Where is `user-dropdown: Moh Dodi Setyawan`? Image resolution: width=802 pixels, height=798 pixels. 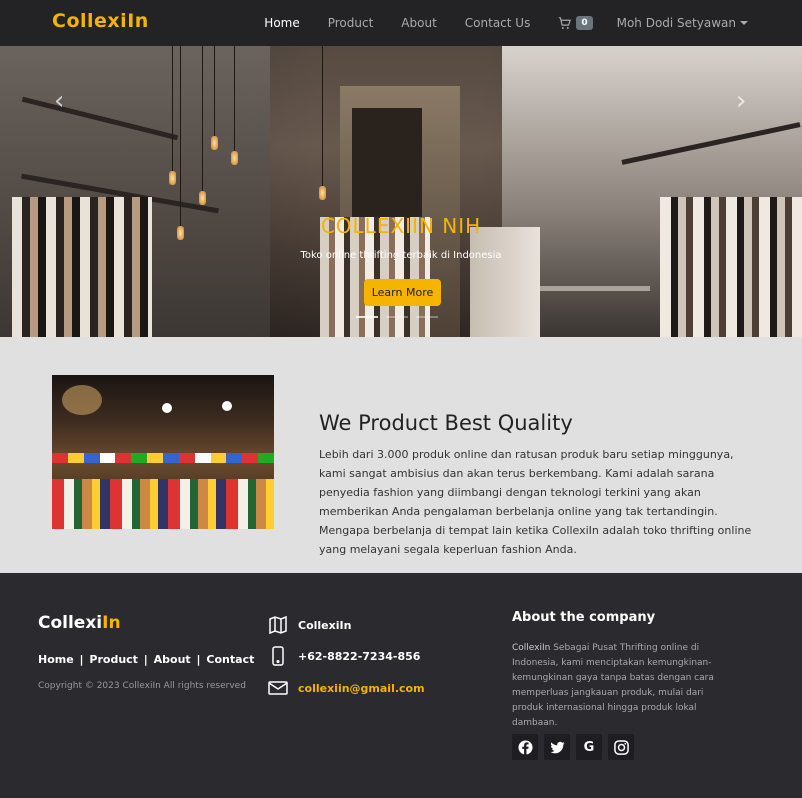
user-dropdown: Moh Dodi Setyawan is located at coordinates (682, 23).